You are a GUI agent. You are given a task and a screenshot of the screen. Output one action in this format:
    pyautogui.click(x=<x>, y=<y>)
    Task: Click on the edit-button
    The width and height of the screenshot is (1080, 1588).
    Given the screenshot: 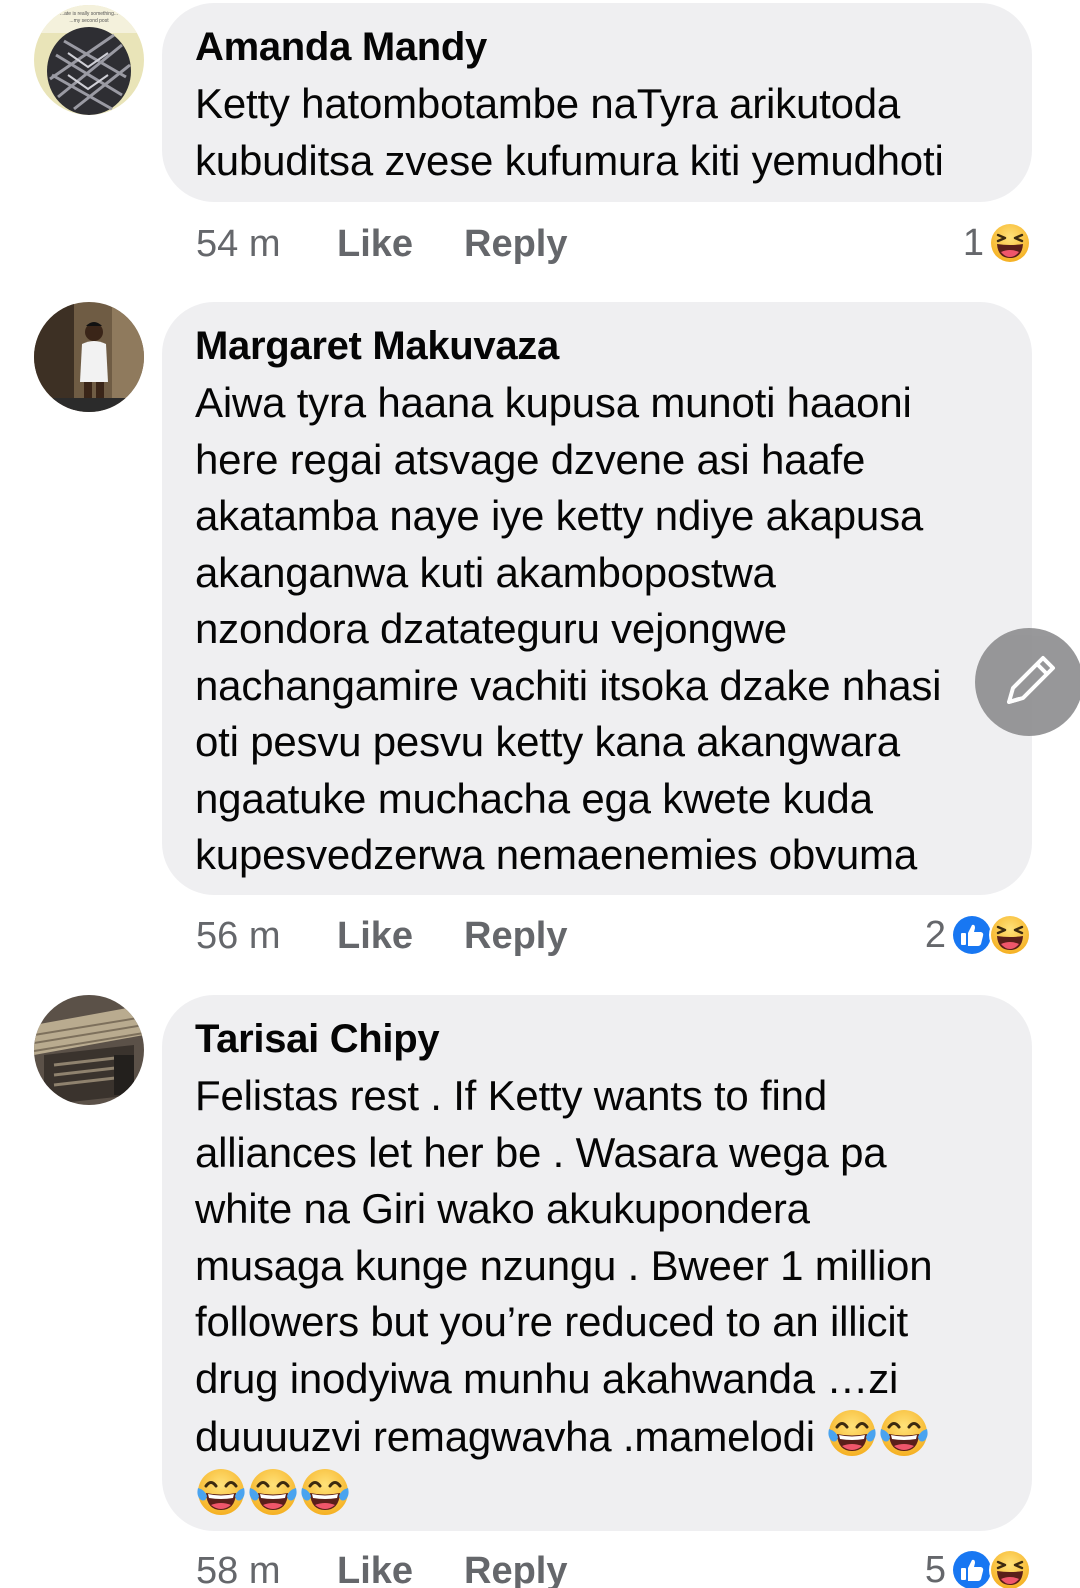 What is the action you would take?
    pyautogui.click(x=1027, y=682)
    